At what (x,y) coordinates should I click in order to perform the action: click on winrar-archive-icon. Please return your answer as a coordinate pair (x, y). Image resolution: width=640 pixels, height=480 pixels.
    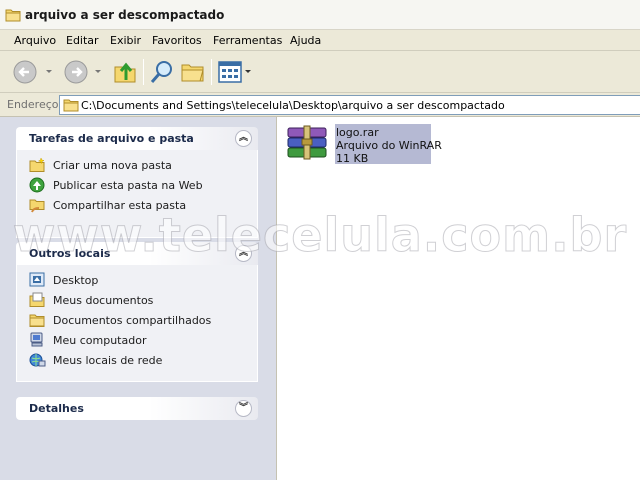
    Looking at the image, I should click on (308, 144).